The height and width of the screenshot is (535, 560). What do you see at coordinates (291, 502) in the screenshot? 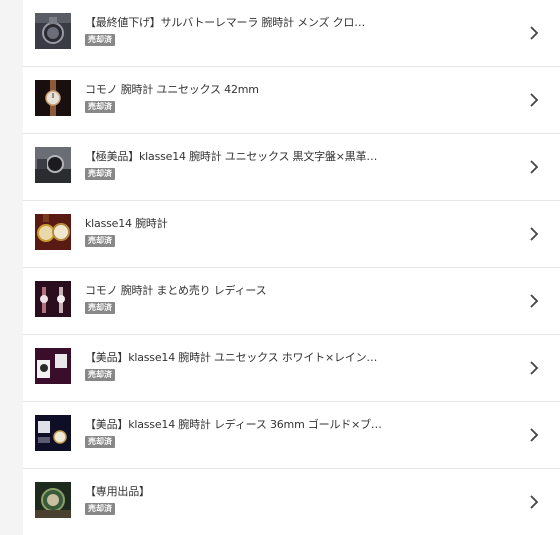
I see `list-item: 【専用出品】 売却済` at bounding box center [291, 502].